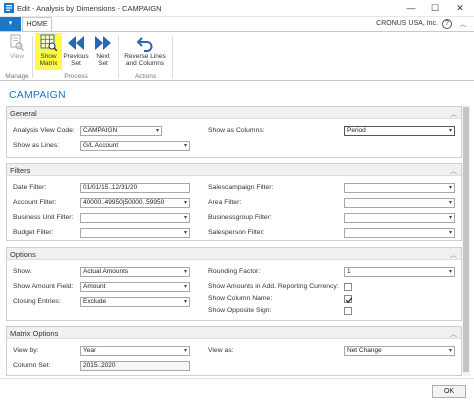 The height and width of the screenshot is (403, 474). Describe the element at coordinates (449, 391) in the screenshot. I see `ok-button: OK` at that location.